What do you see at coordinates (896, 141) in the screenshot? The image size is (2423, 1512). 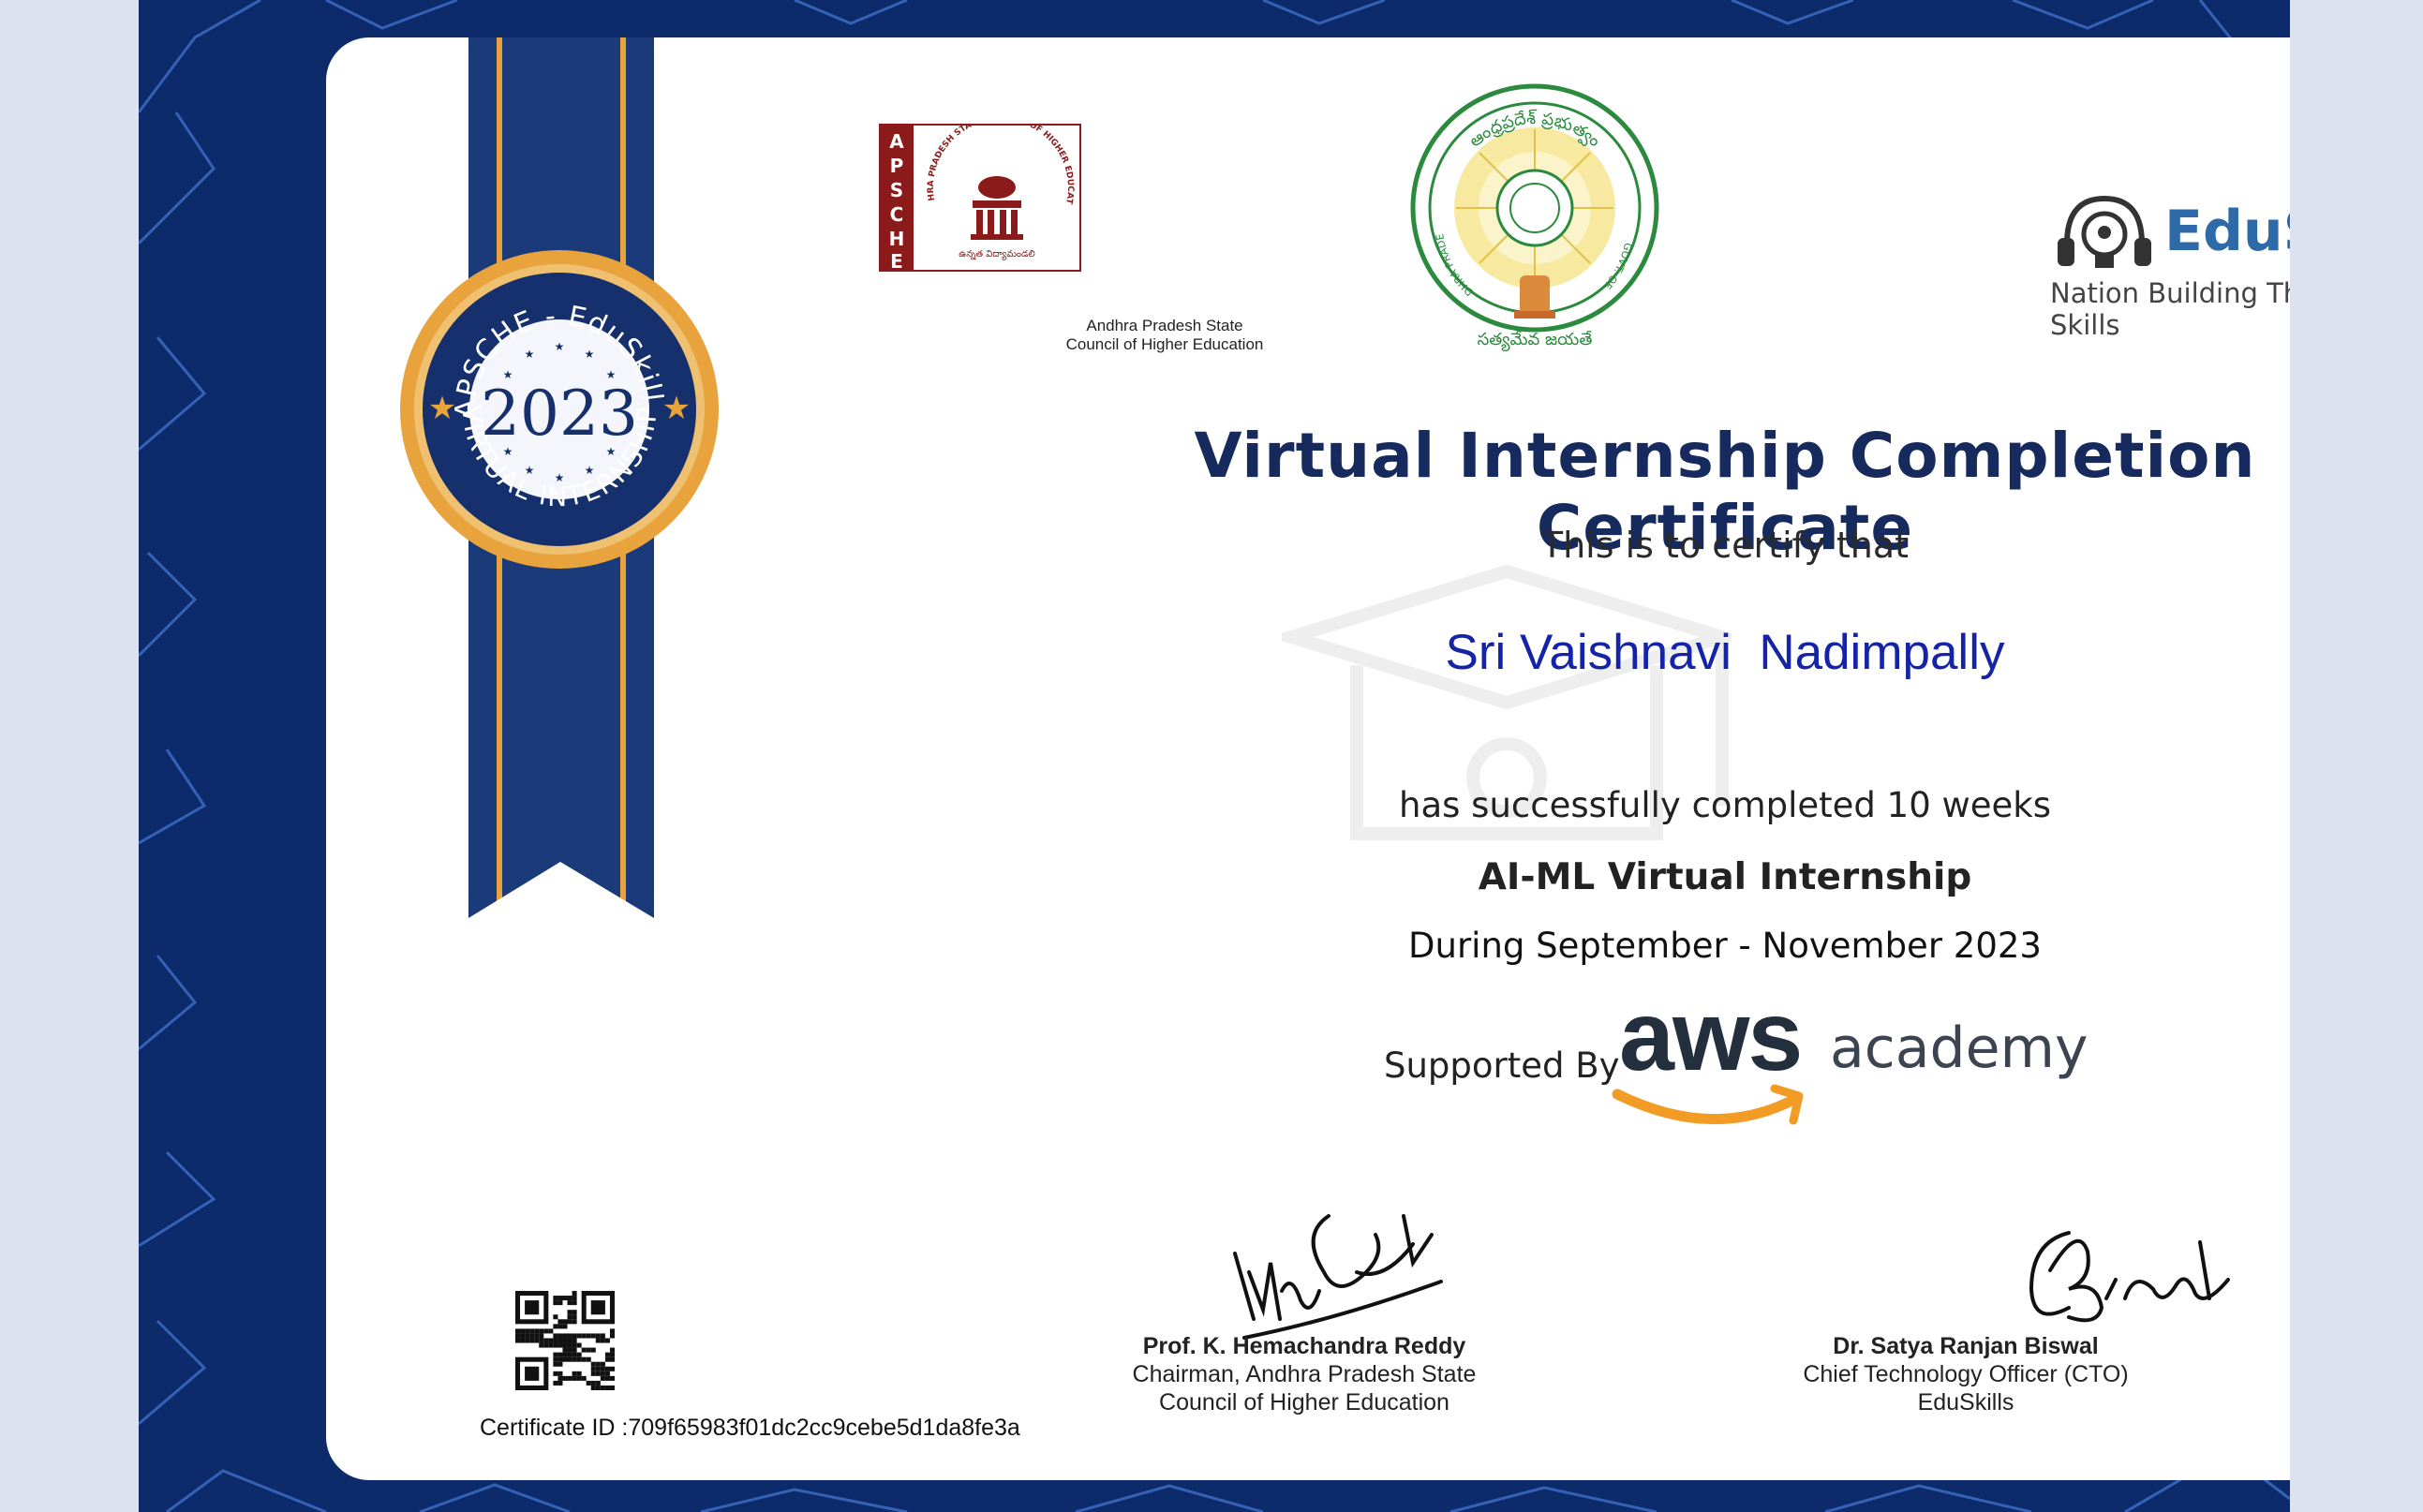 I see `svg-text: A` at bounding box center [896, 141].